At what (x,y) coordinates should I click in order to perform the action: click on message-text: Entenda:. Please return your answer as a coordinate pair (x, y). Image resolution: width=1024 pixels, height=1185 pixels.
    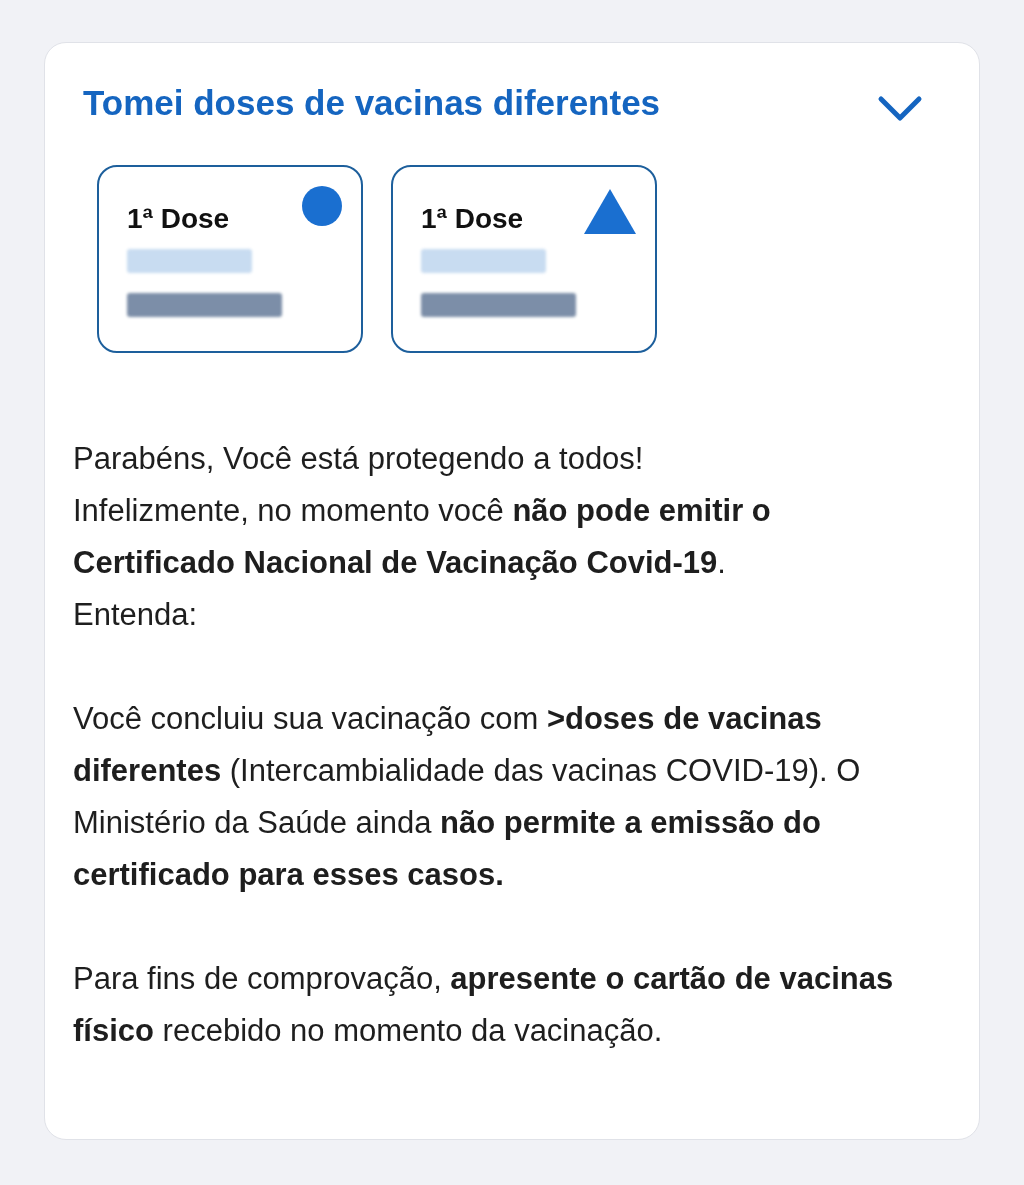
    Looking at the image, I should click on (136, 615).